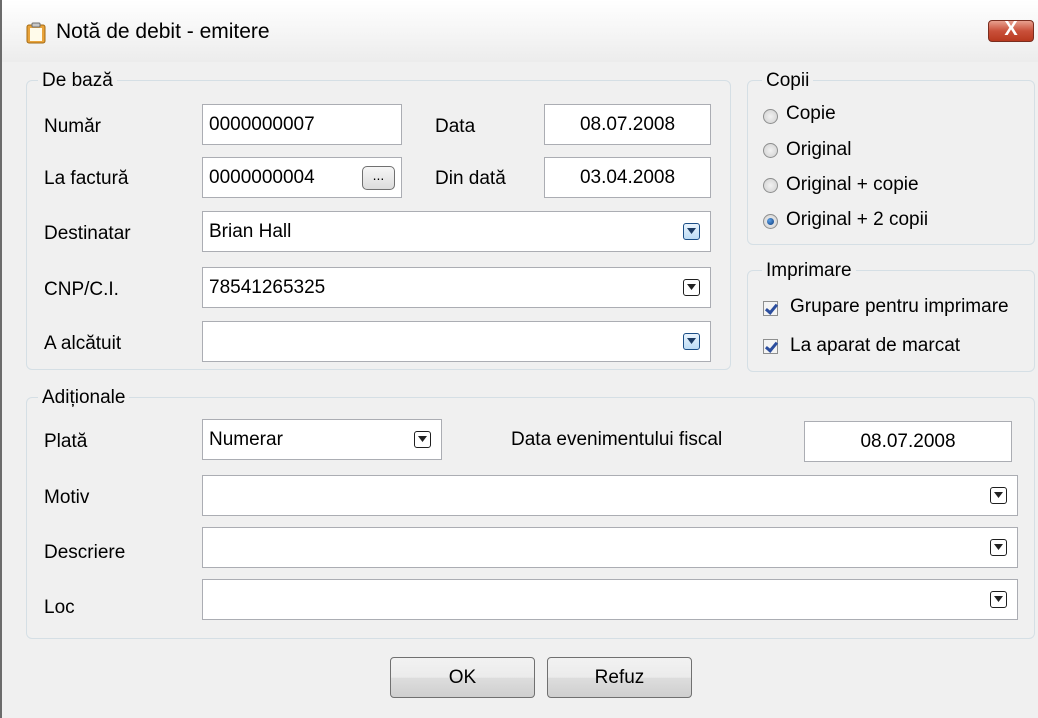  I want to click on clipboard-icon, so click(36, 33).